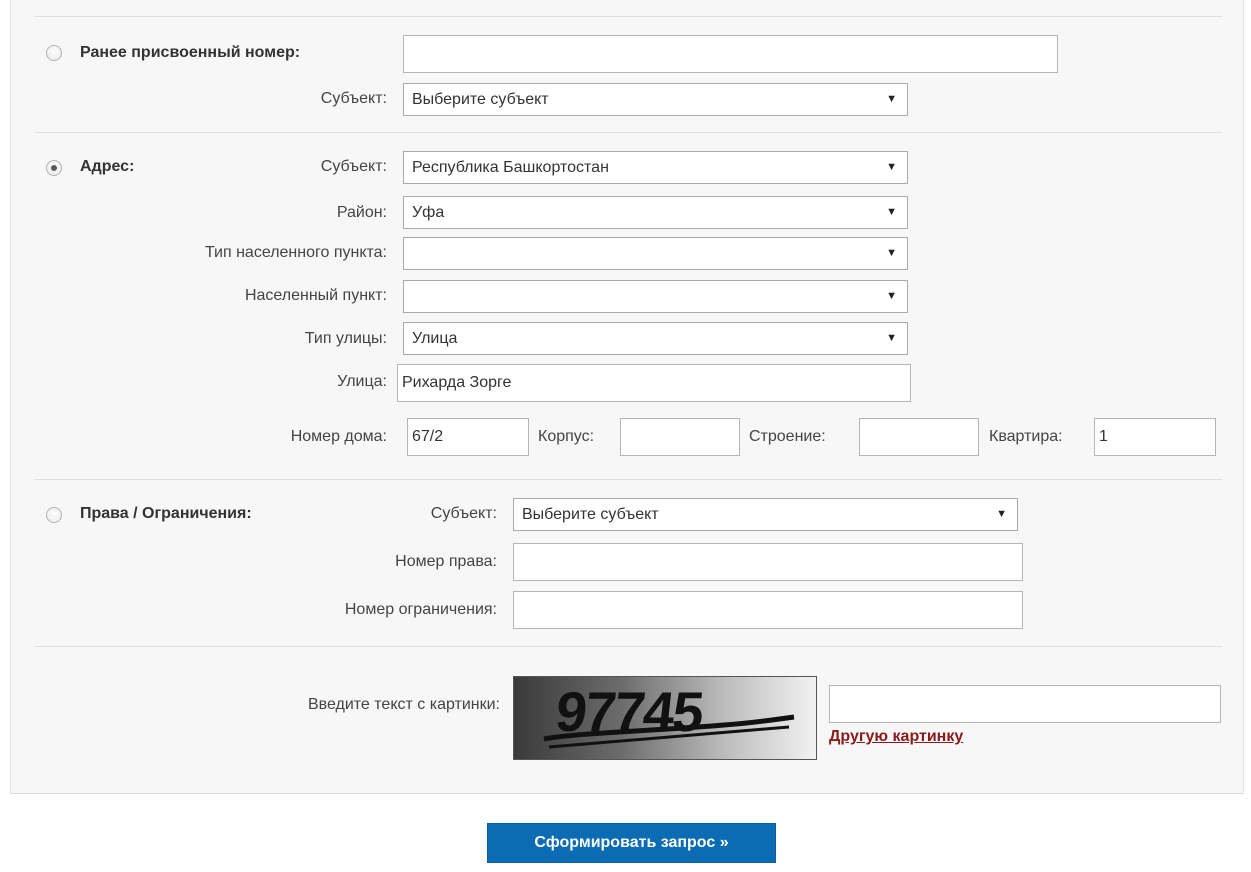 The image size is (1251, 872). What do you see at coordinates (446, 561) in the screenshot?
I see `rights-number-label: Номер права:` at bounding box center [446, 561].